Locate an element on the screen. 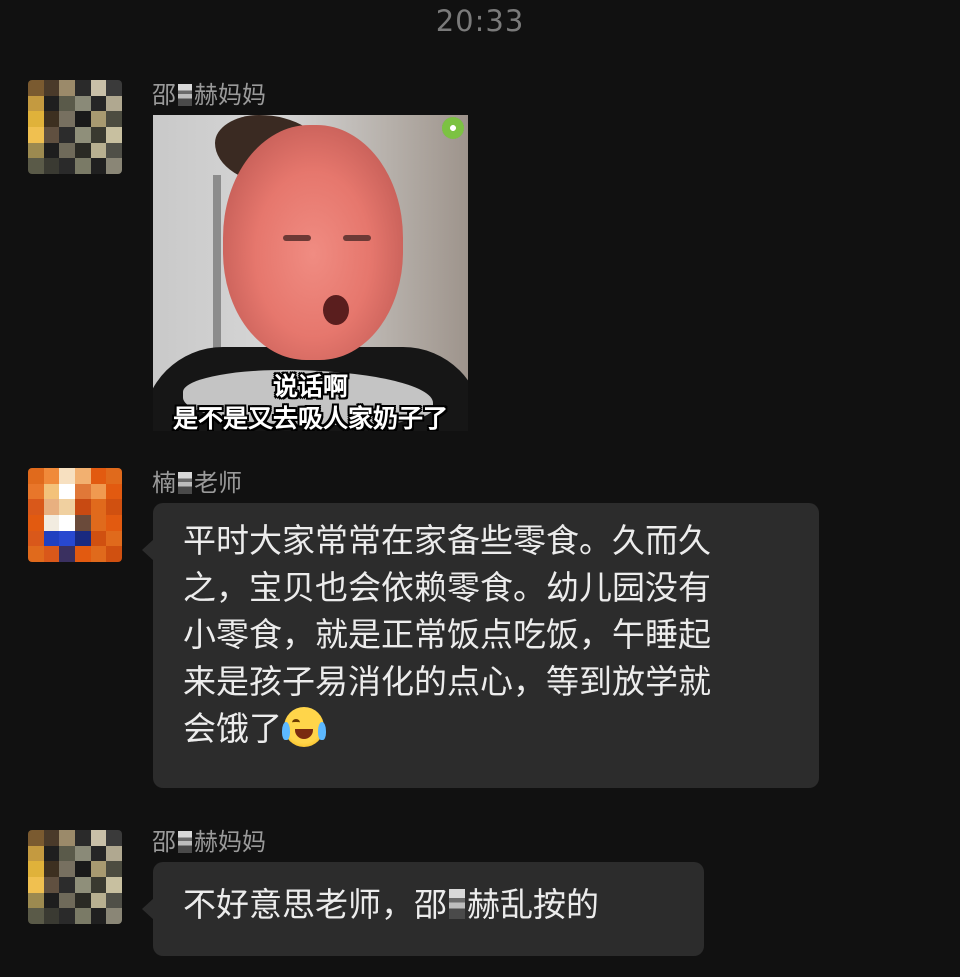 This screenshot has height=977, width=960. message-line: 来是孩子易消化的点心，等到放学就 is located at coordinates (447, 681).